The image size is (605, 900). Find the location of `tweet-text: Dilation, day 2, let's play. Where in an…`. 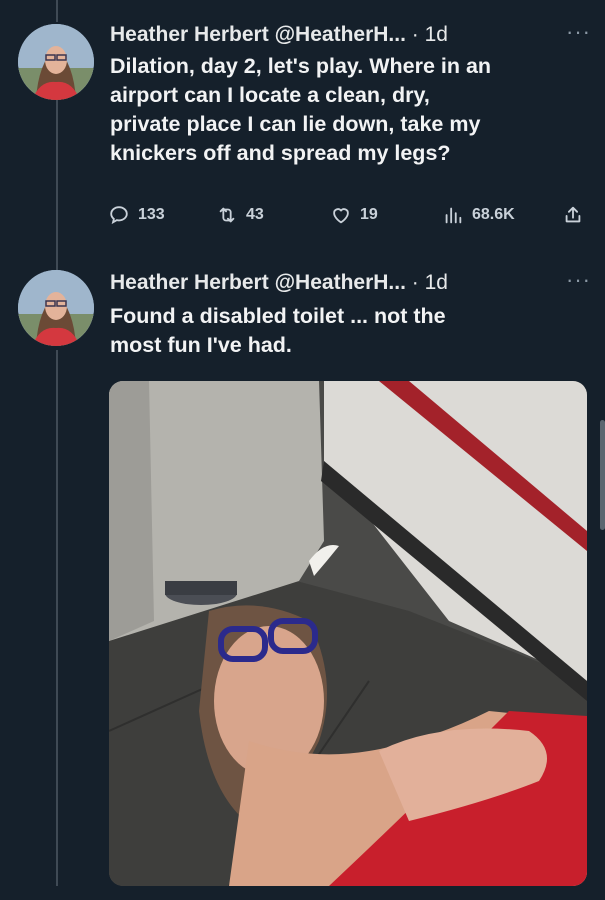

tweet-text: Dilation, day 2, let's play. Where in an… is located at coordinates (345, 110).